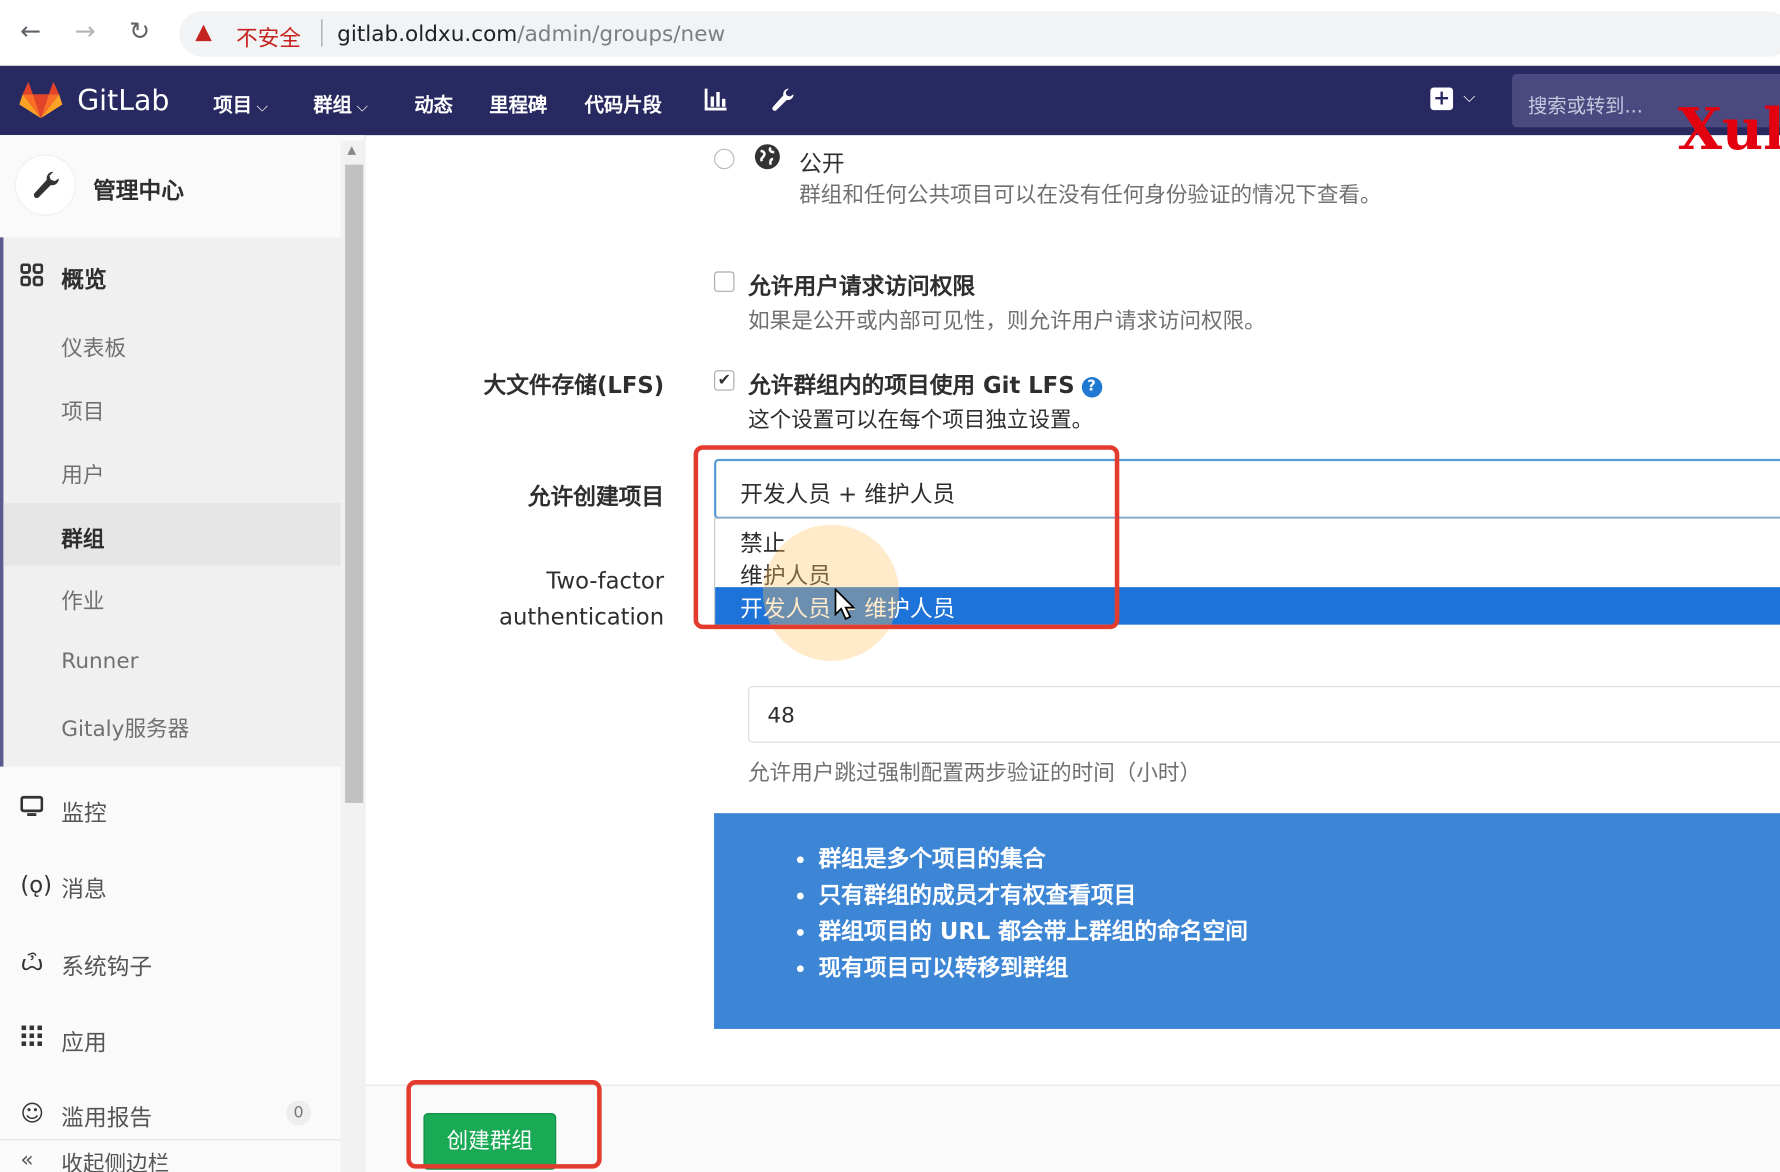  Describe the element at coordinates (27, 1159) in the screenshot. I see `double-chevron-left-icon: «` at that location.